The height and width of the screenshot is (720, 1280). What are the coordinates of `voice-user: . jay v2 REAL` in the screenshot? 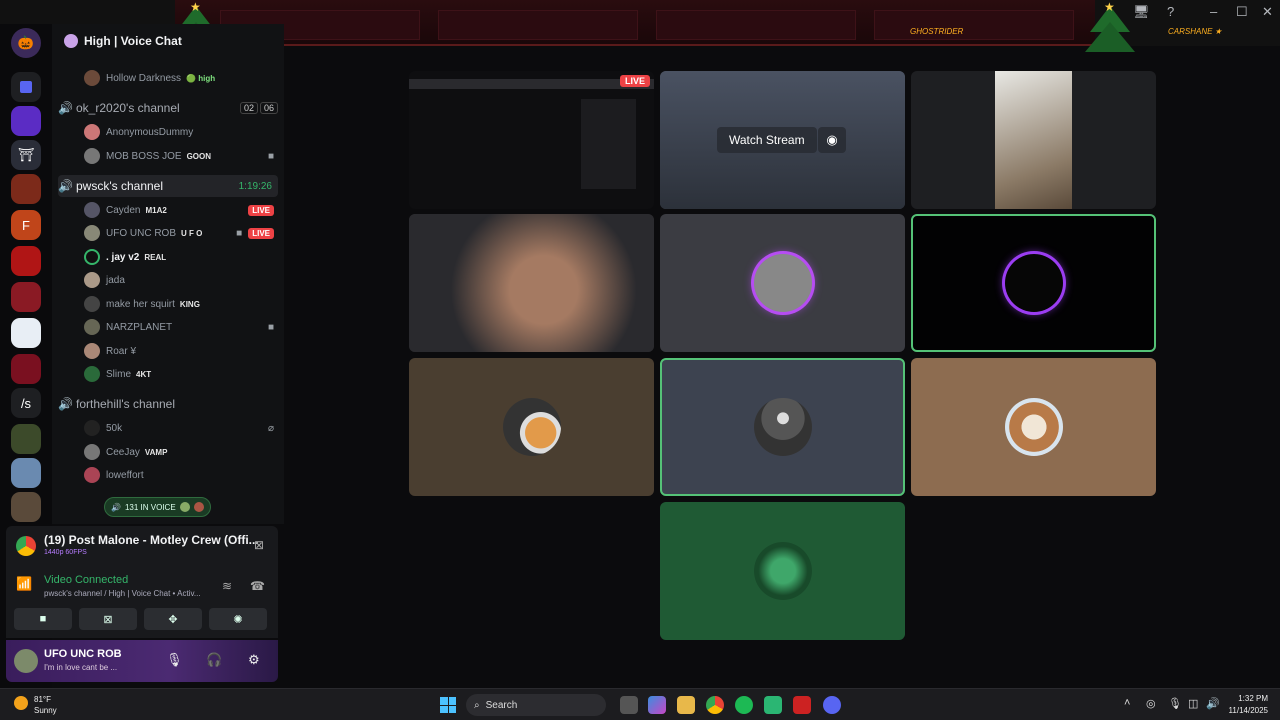 It's located at (179, 257).